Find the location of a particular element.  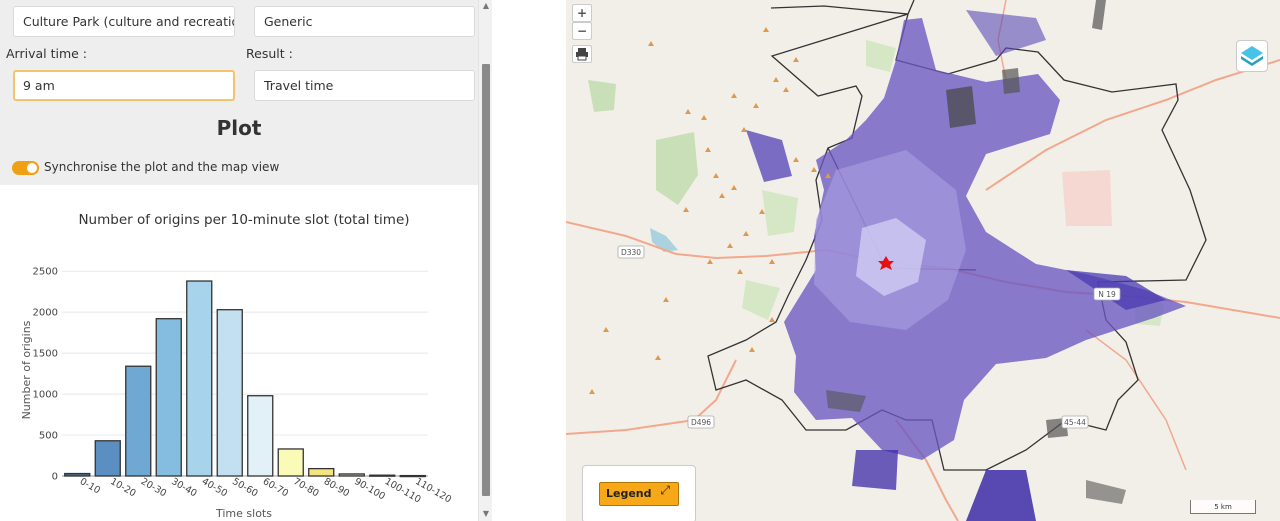

y-tick-label: 1000 is located at coordinates (45, 395).